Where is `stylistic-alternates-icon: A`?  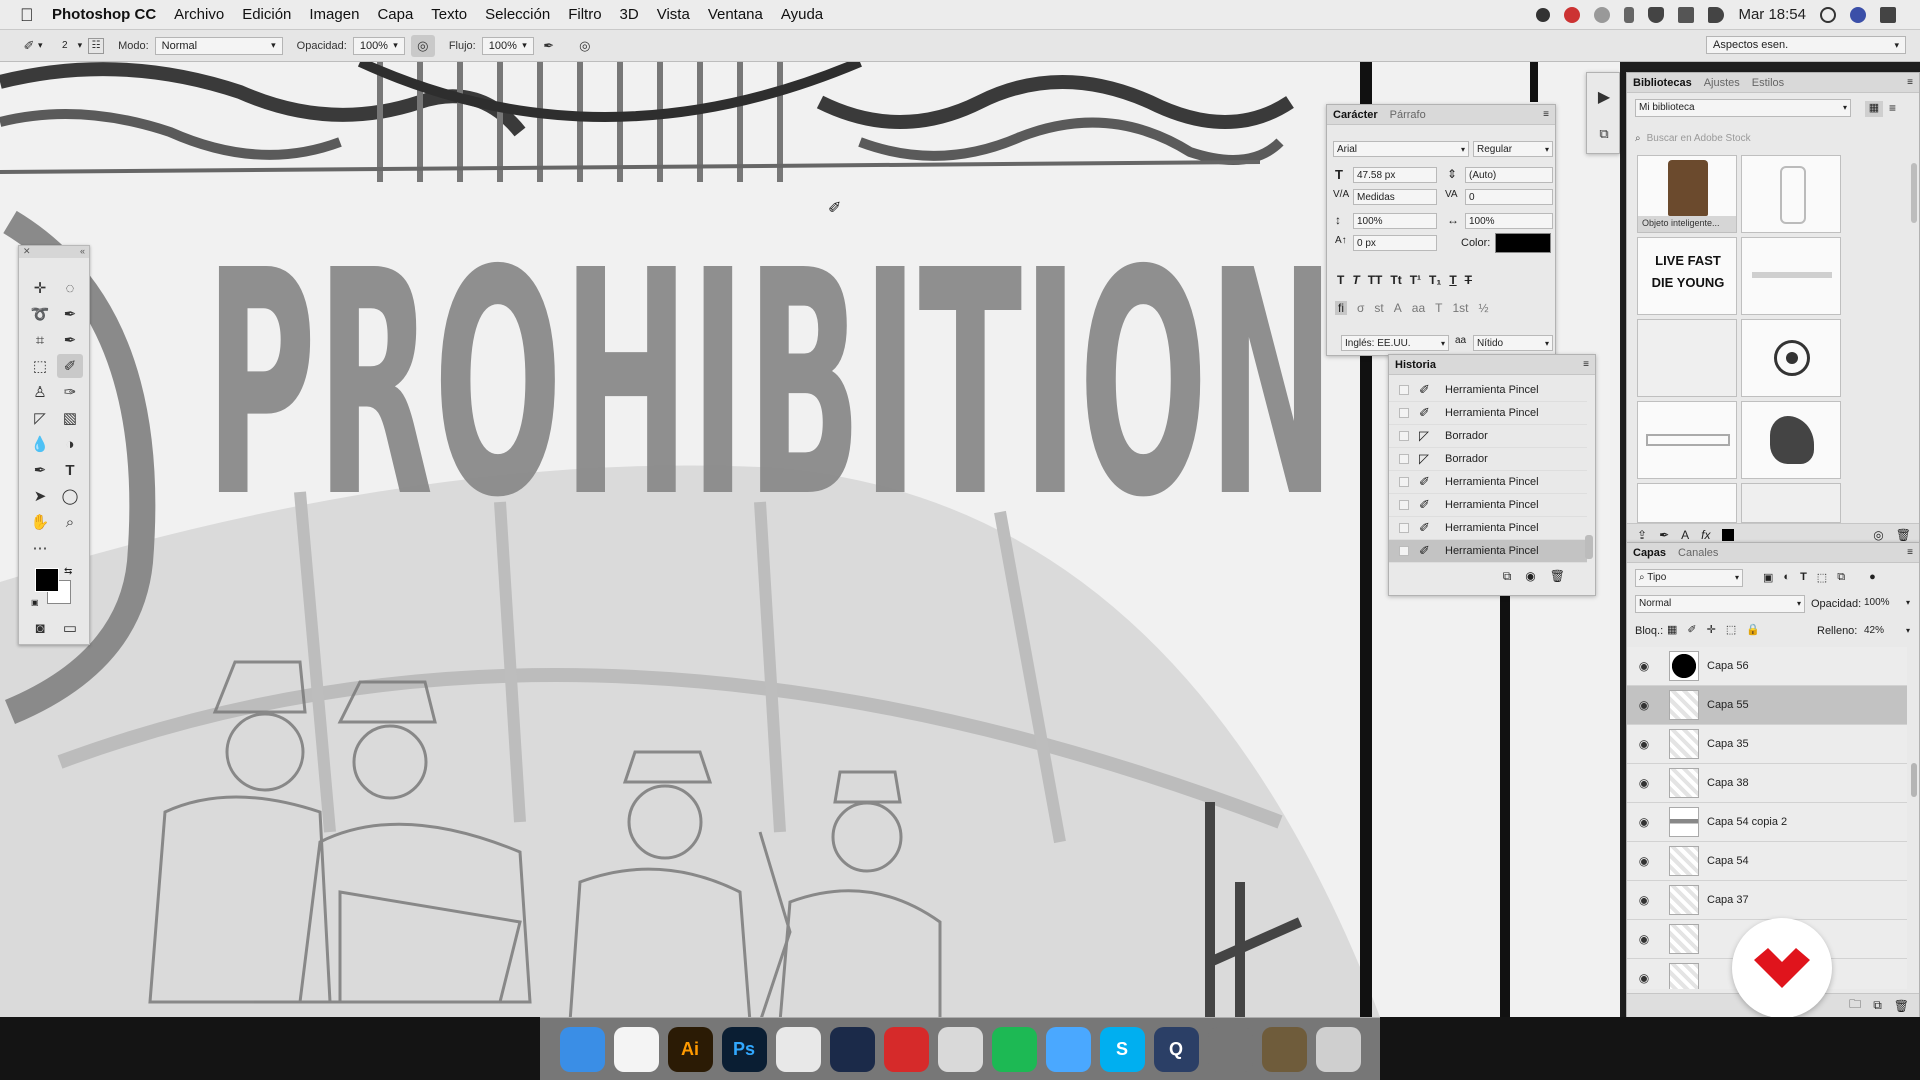 stylistic-alternates-icon: A is located at coordinates (1398, 308).